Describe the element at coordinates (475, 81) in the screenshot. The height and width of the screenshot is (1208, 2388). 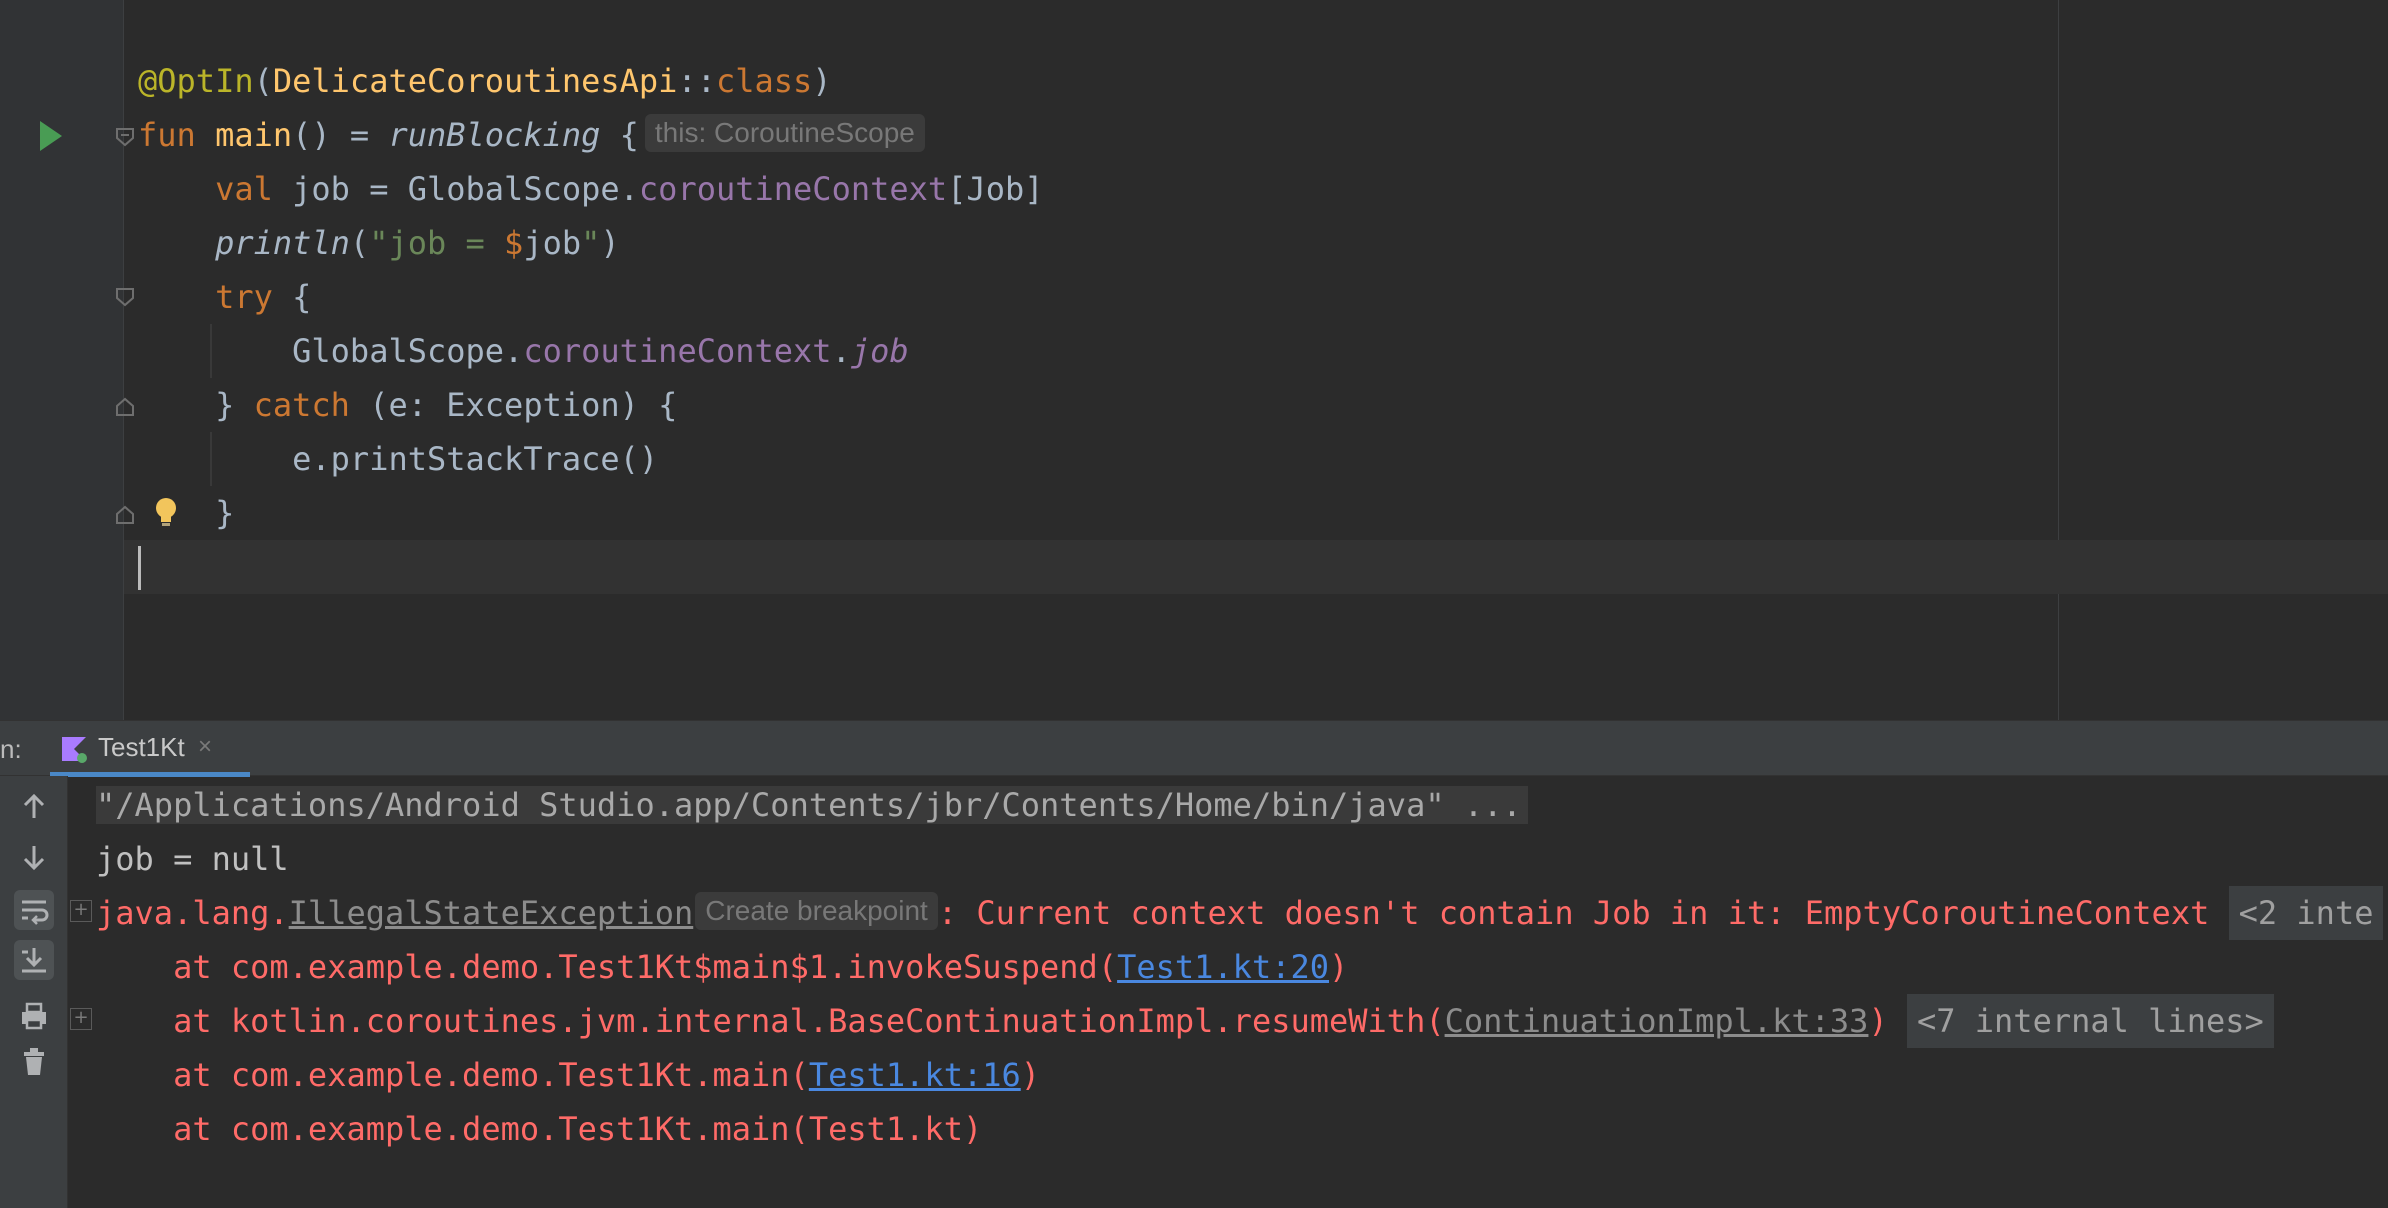
I see `annotation-arg: DelicateCoroutinesApi` at that location.